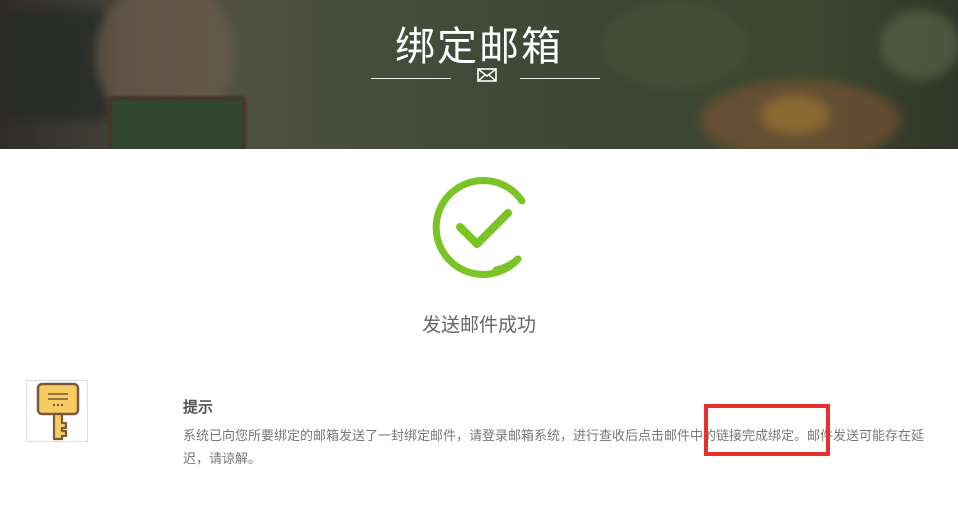 Image resolution: width=958 pixels, height=506 pixels. What do you see at coordinates (767, 430) in the screenshot?
I see `annotation-highlight-box` at bounding box center [767, 430].